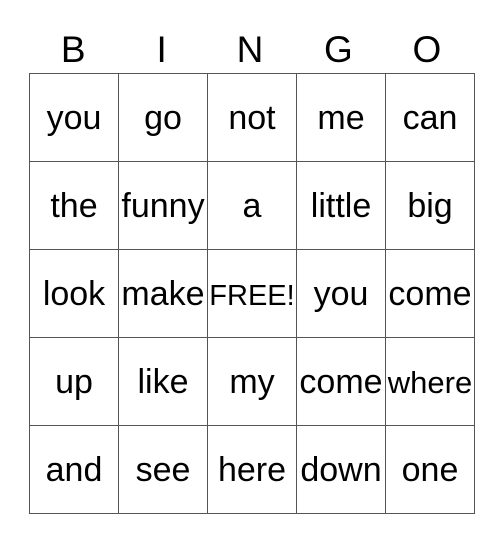 The width and height of the screenshot is (500, 544). I want to click on bingo-cell: see, so click(163, 469).